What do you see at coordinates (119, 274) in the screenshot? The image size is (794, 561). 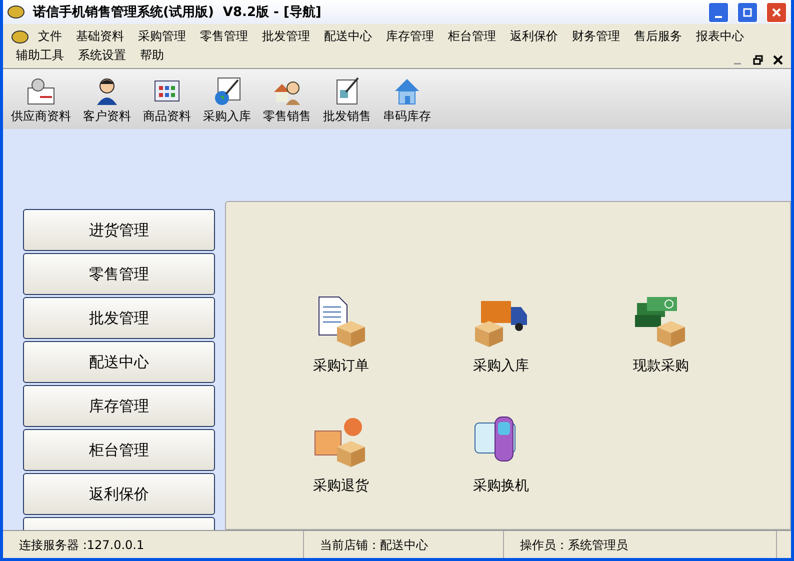 I see `nav-button: 零售管理` at bounding box center [119, 274].